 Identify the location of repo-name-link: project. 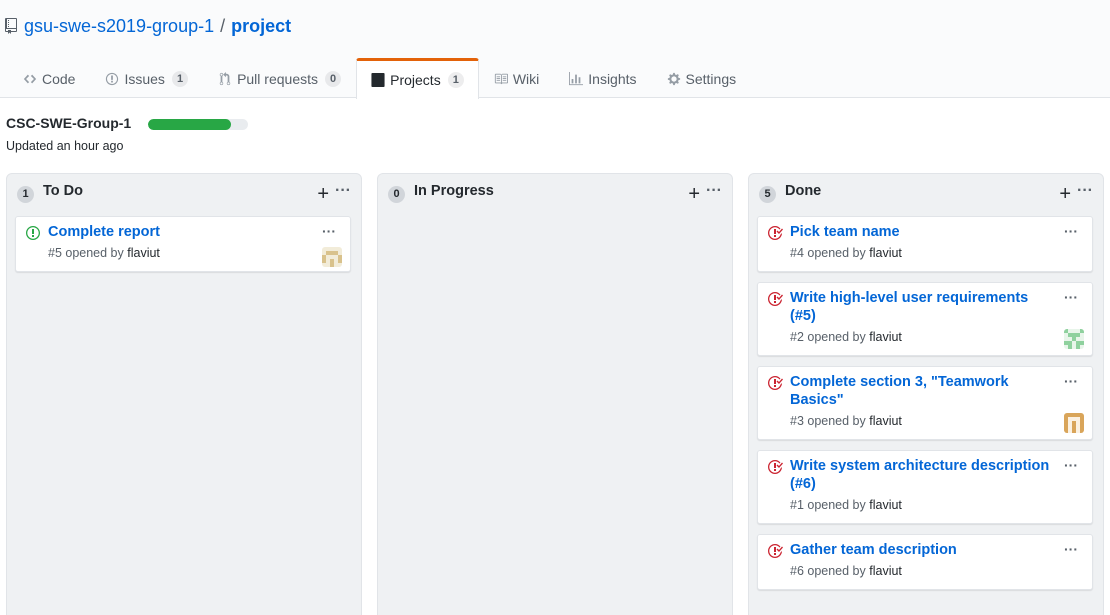
(261, 26).